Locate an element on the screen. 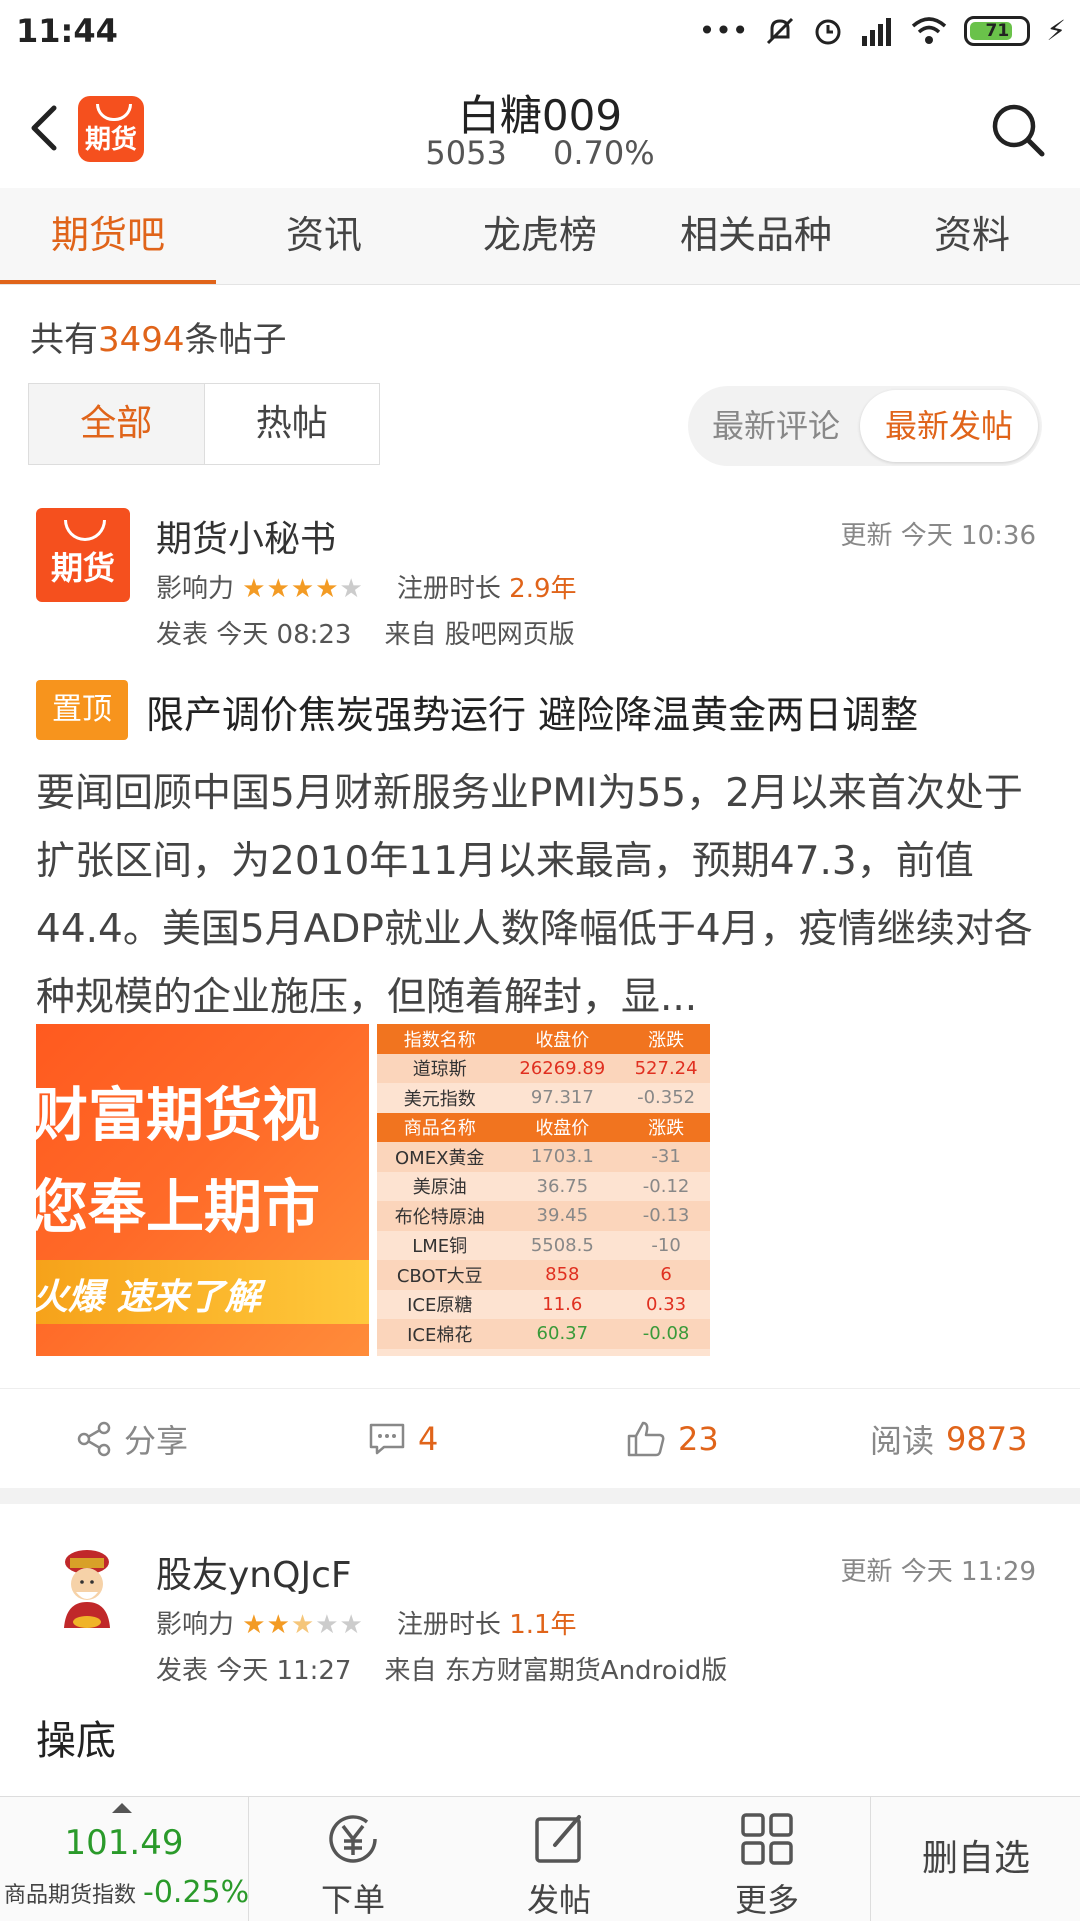  read-value: 9873 is located at coordinates (987, 1439).